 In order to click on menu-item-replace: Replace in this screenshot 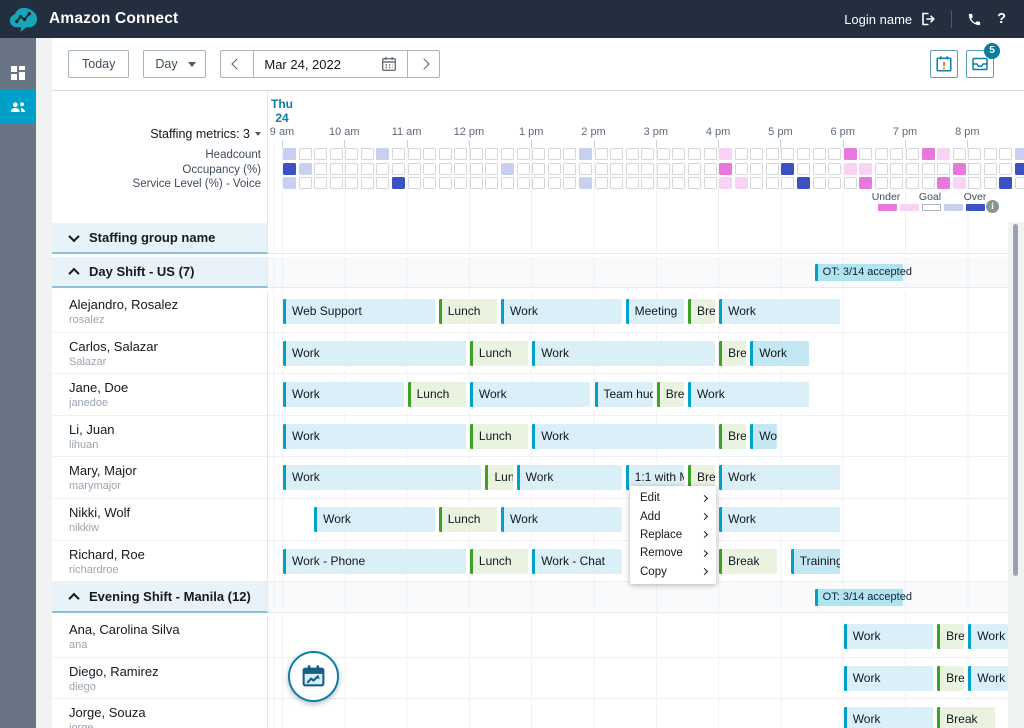, I will do `click(673, 535)`.